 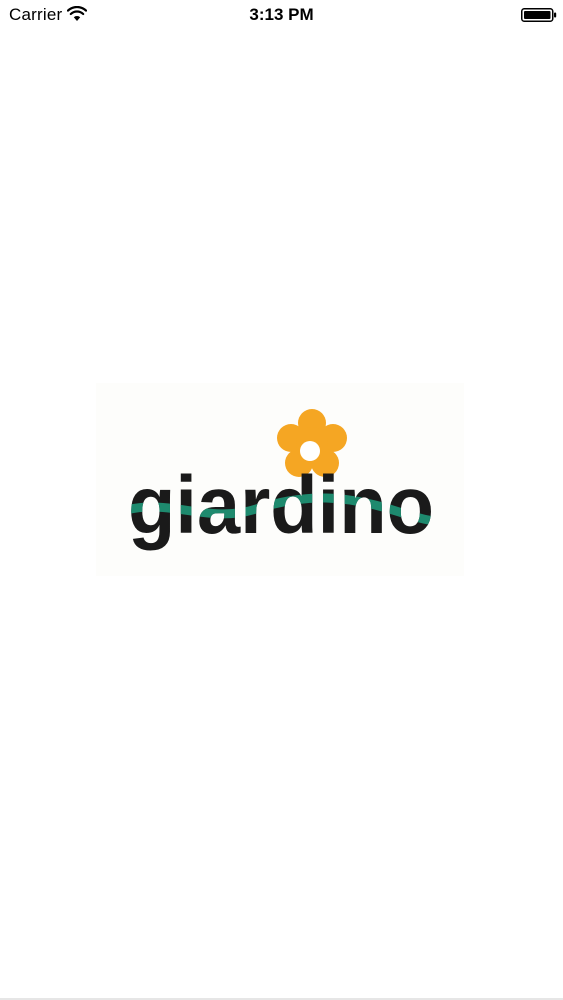 What do you see at coordinates (539, 15) in the screenshot?
I see `battery-icon` at bounding box center [539, 15].